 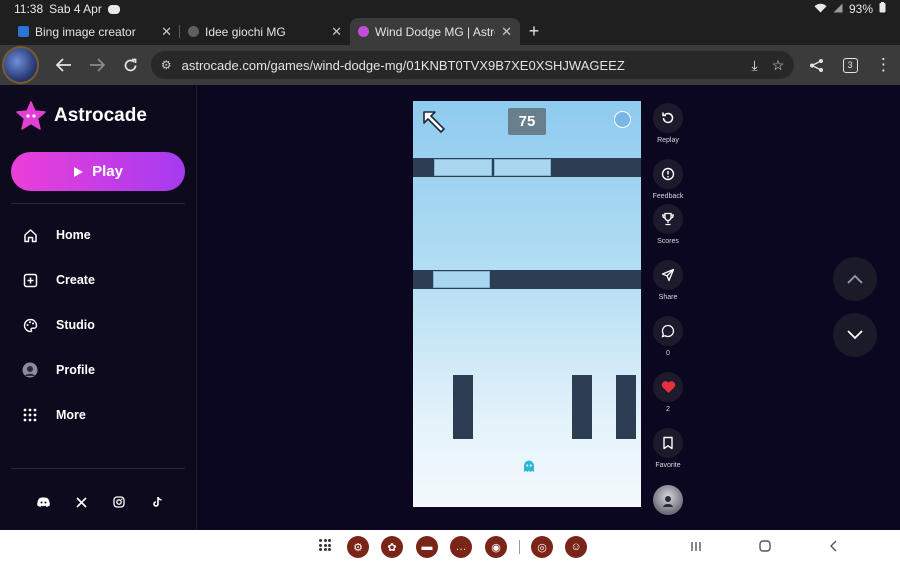 I want to click on brand-logo: Astrocade, so click(x=81, y=116).